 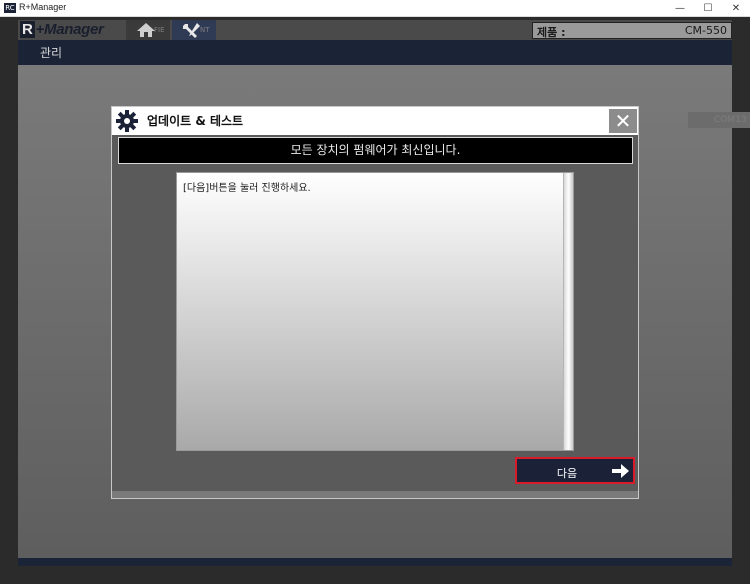 I want to click on app-logo: R +Manager, so click(x=62, y=29).